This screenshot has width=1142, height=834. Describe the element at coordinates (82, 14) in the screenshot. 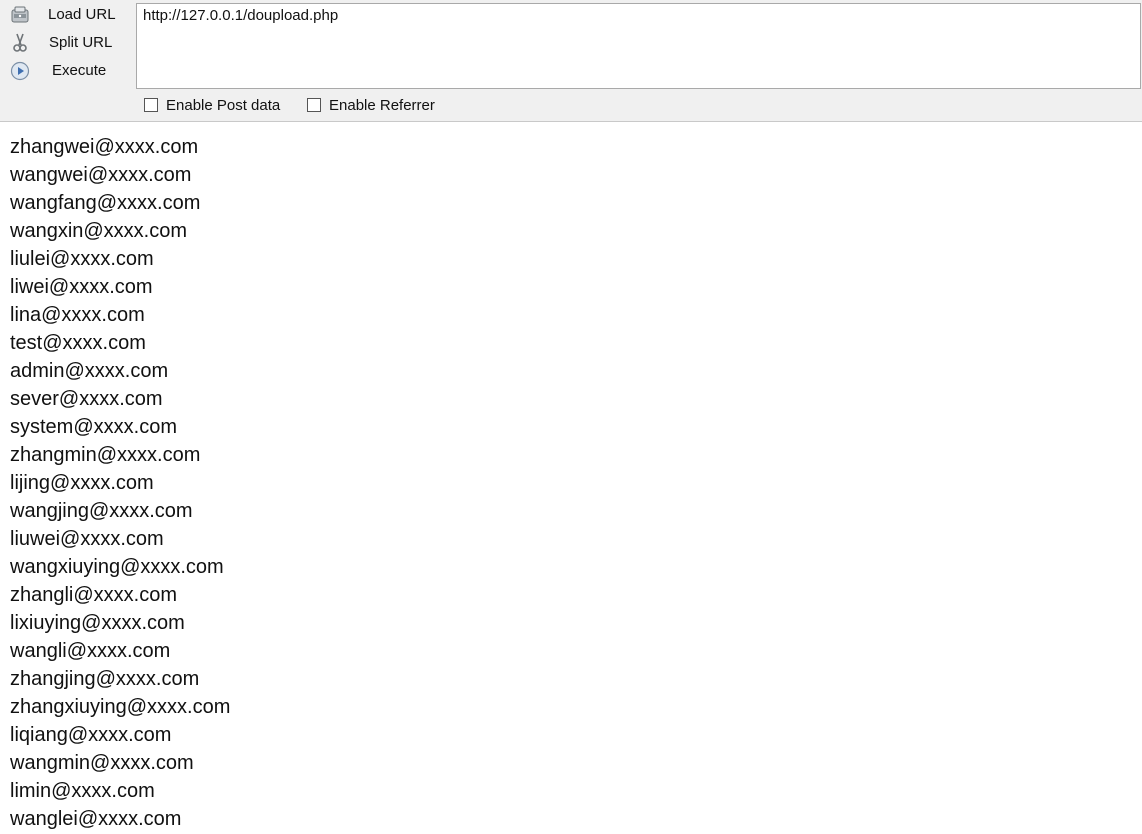

I see `load-url-label: Load URL` at that location.